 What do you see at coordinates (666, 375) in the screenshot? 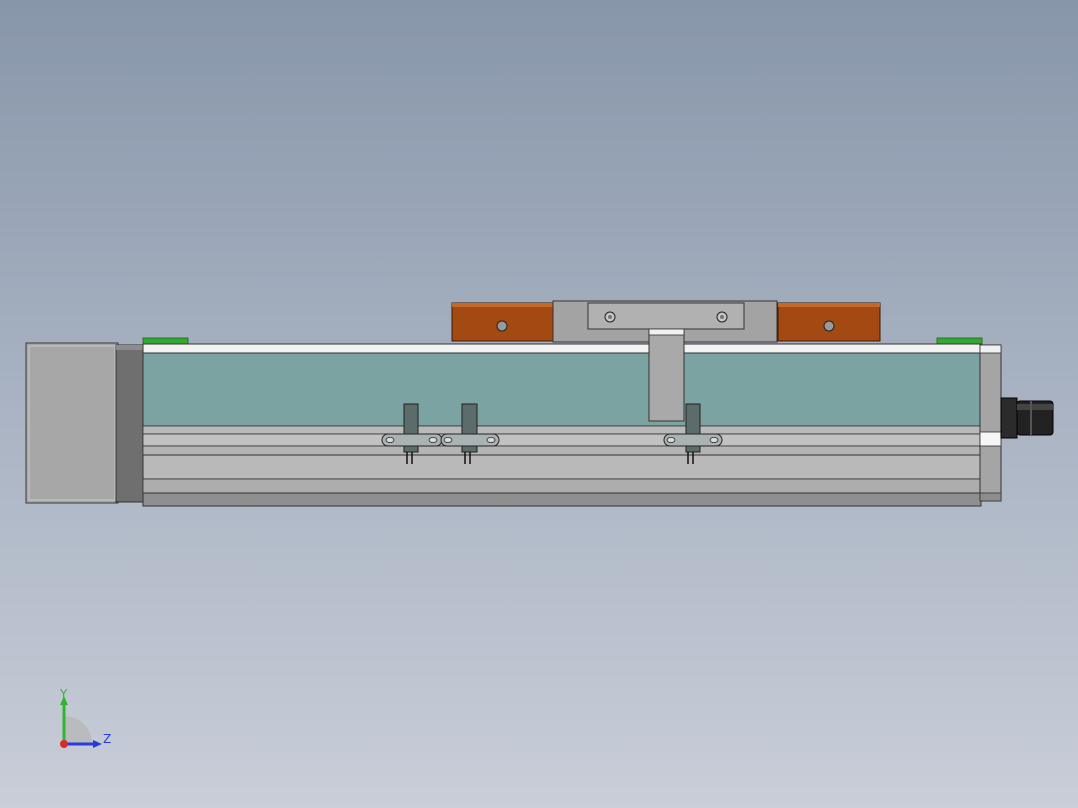
I see `carriage-stem` at bounding box center [666, 375].